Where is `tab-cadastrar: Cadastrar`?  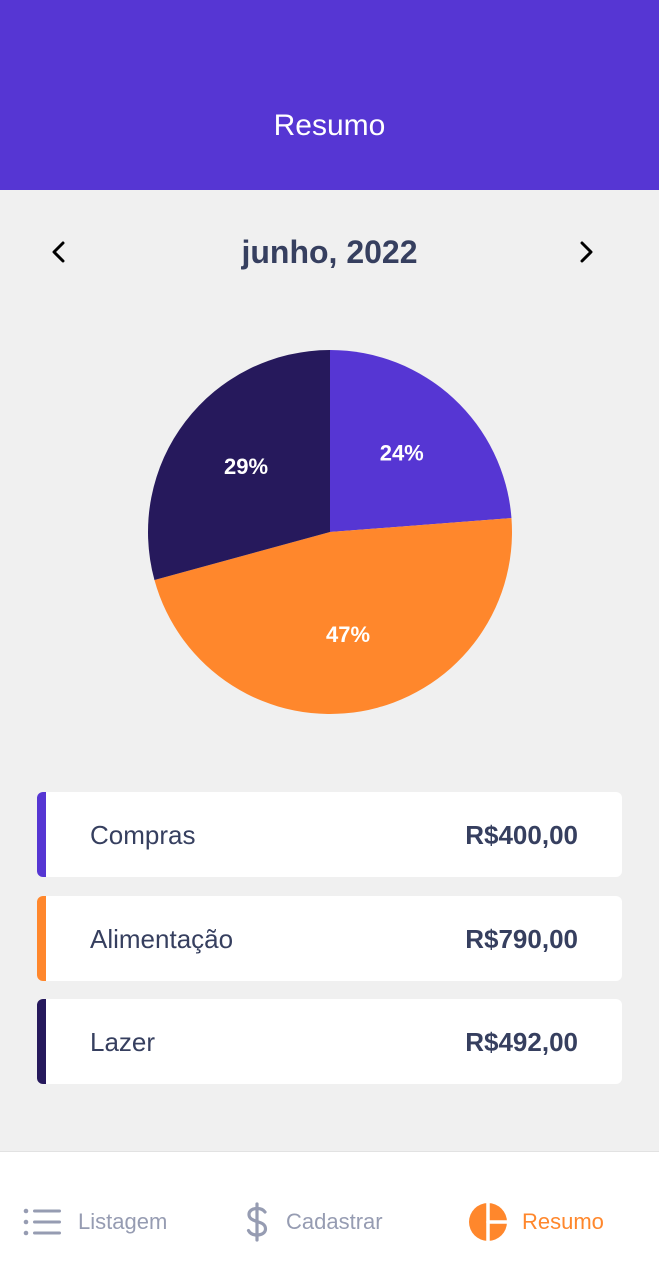
tab-cadastrar: Cadastrar is located at coordinates (312, 1222).